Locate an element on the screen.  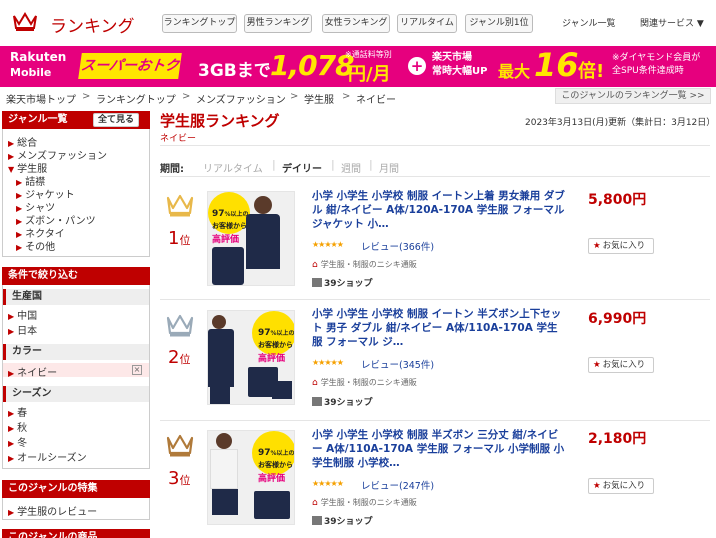
favorite-button-2: ★ お気に入り is located at coordinates (621, 365).